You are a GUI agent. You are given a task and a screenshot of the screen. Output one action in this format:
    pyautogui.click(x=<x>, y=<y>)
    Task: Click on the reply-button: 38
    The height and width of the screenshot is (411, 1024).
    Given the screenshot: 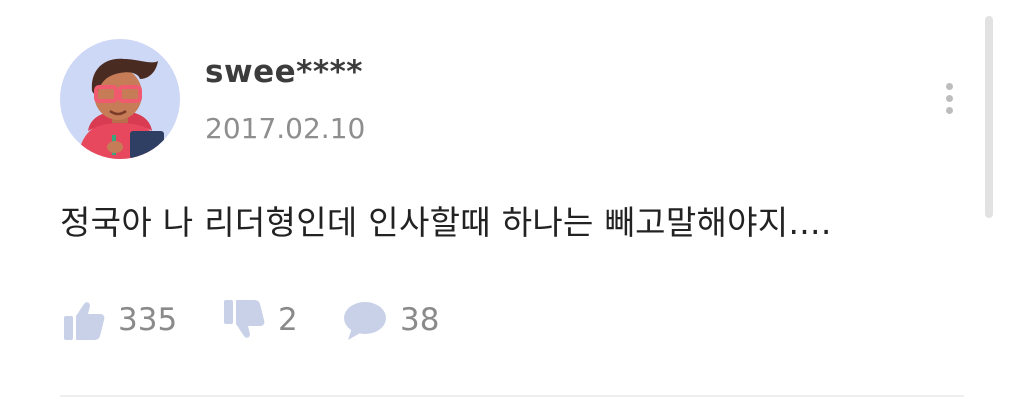 What is the action you would take?
    pyautogui.click(x=390, y=320)
    